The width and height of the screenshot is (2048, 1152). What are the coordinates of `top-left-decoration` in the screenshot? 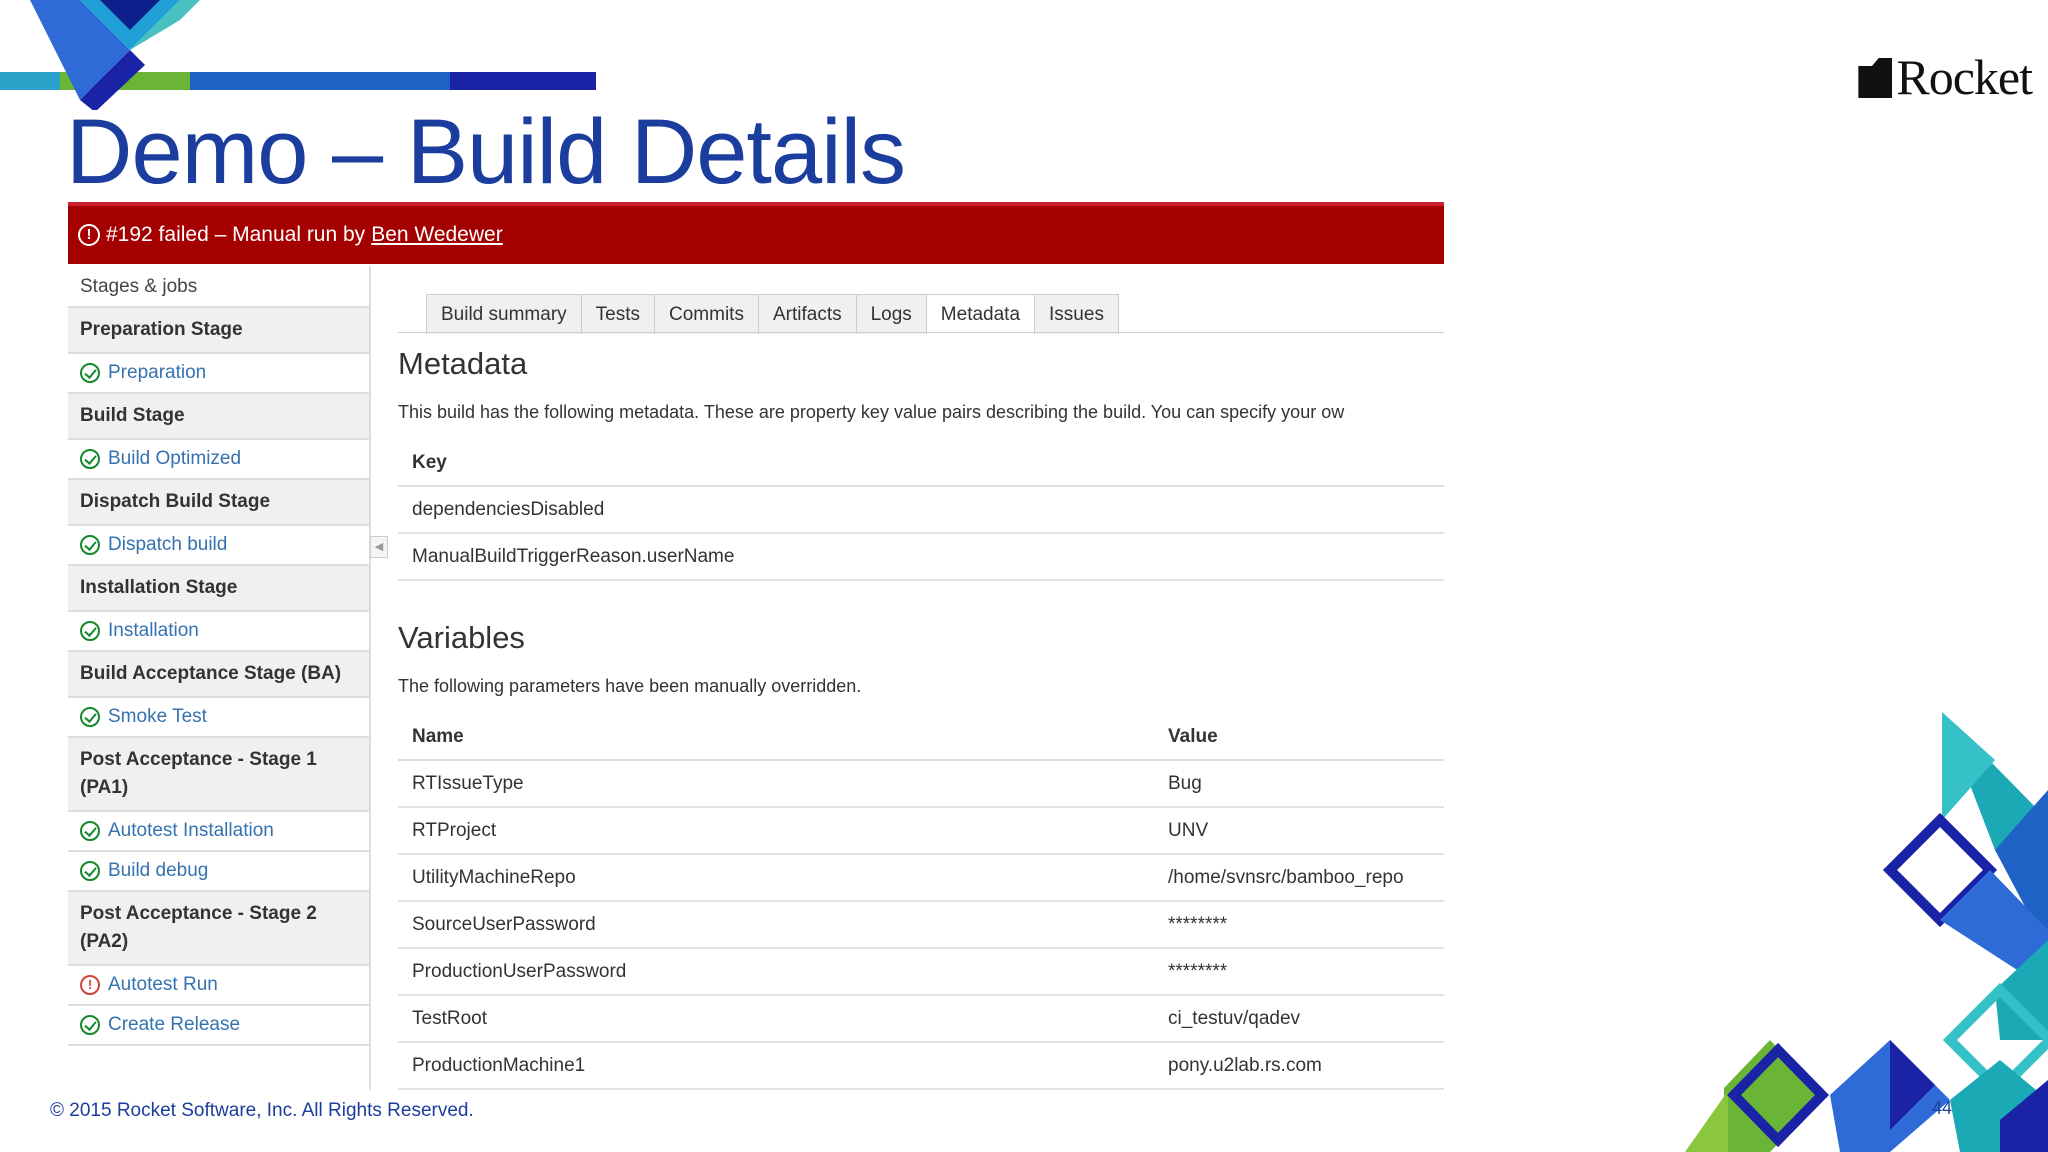 It's located at (298, 55).